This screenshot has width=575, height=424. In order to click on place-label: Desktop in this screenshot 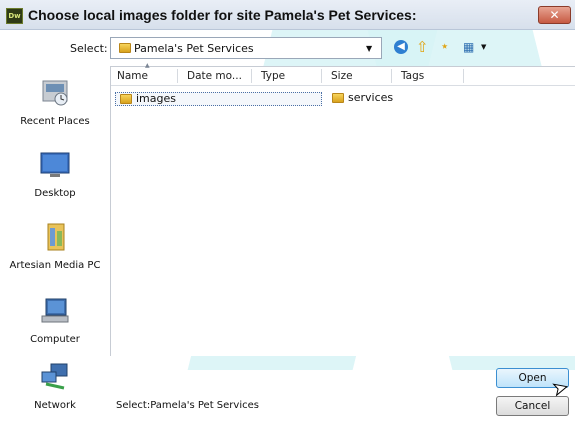, I will do `click(55, 193)`.